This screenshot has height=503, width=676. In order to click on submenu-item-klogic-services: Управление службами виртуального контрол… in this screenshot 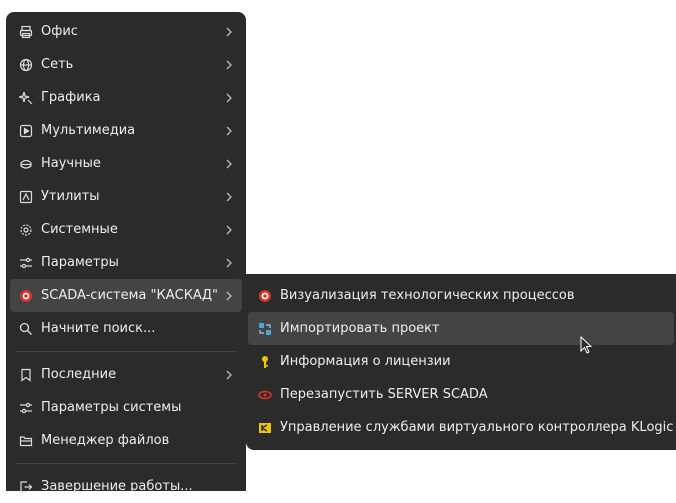, I will do `click(461, 427)`.